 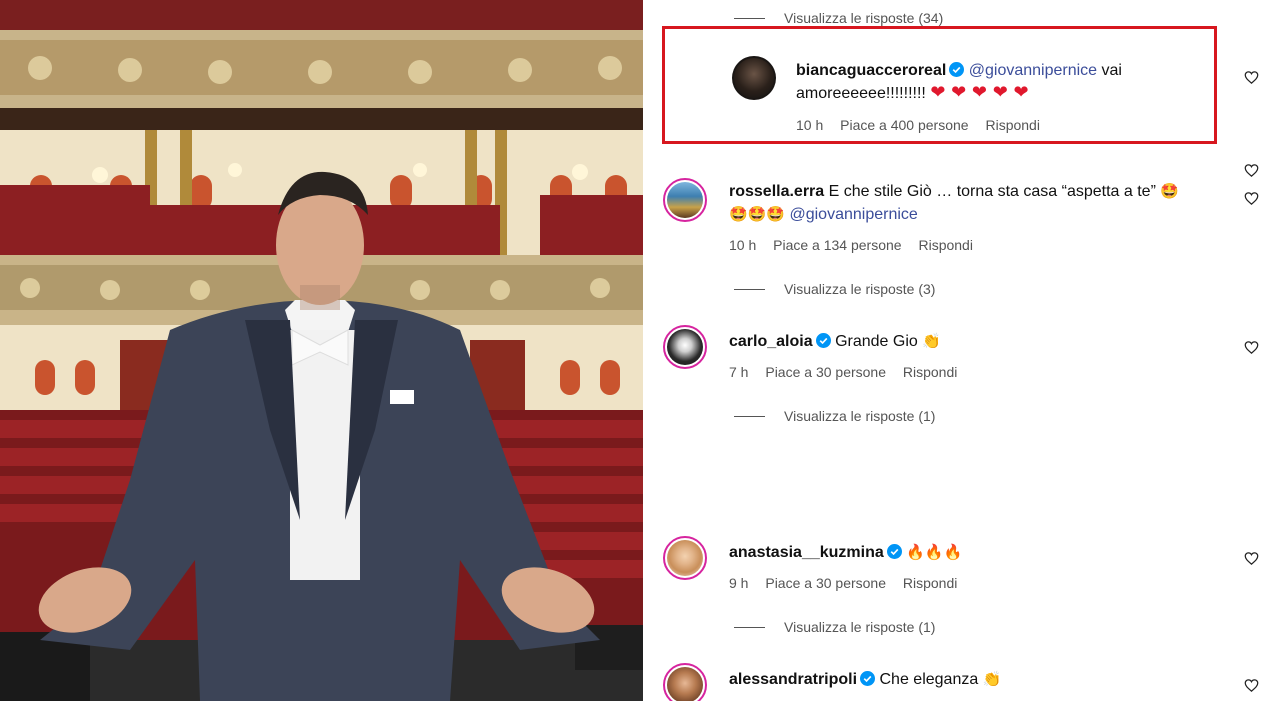 What do you see at coordinates (739, 372) in the screenshot?
I see `comment-time: 7 h` at bounding box center [739, 372].